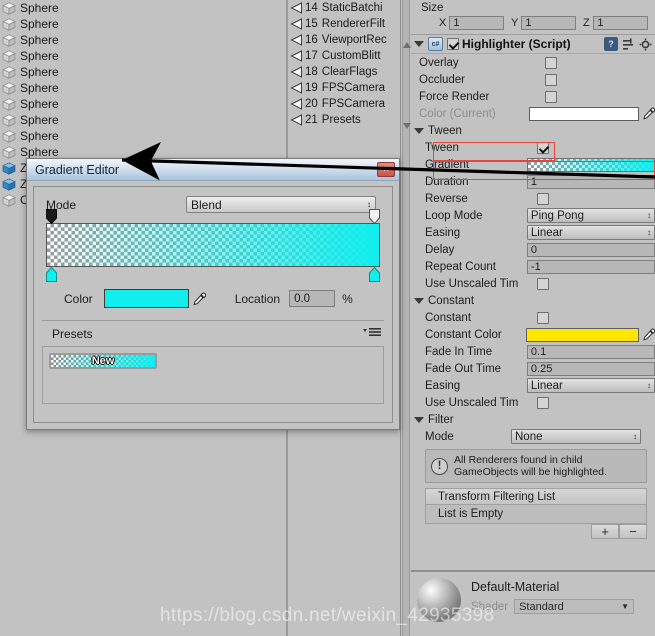 The width and height of the screenshot is (655, 636). What do you see at coordinates (548, 23) in the screenshot?
I see `size-y-field: 1` at bounding box center [548, 23].